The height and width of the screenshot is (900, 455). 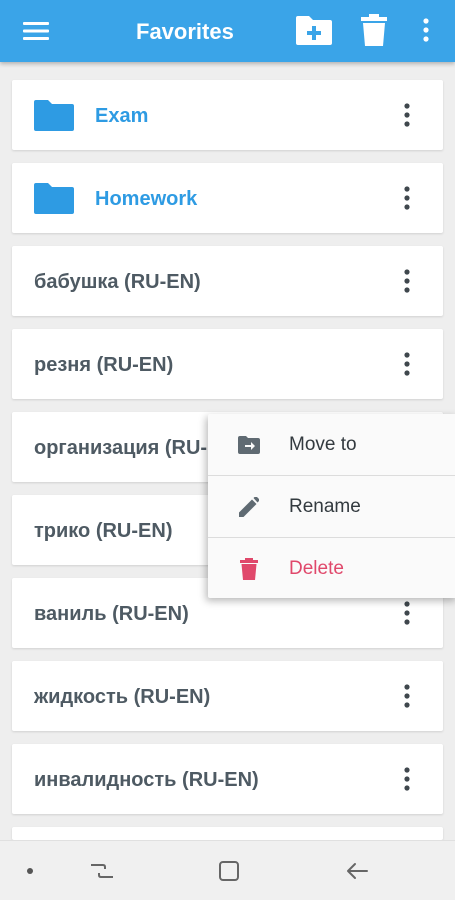 What do you see at coordinates (227, 364) in the screenshot?
I see `word-row: резня (RU-EN)` at bounding box center [227, 364].